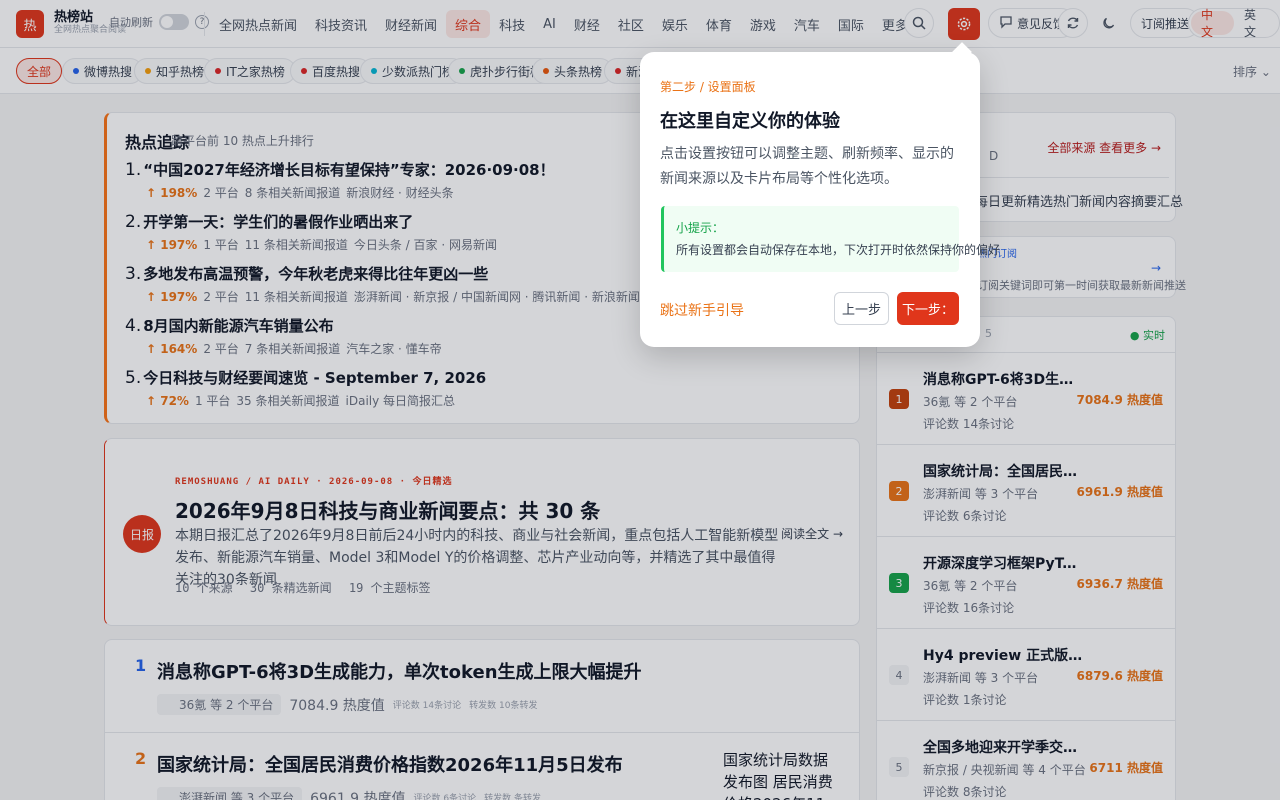  Describe the element at coordinates (807, 166) in the screenshot. I see `onboarding-description: 点击设置按钮可以调整主题、刷新频率、显示的新闻来源以及卡片布局等个性化选项。` at that location.